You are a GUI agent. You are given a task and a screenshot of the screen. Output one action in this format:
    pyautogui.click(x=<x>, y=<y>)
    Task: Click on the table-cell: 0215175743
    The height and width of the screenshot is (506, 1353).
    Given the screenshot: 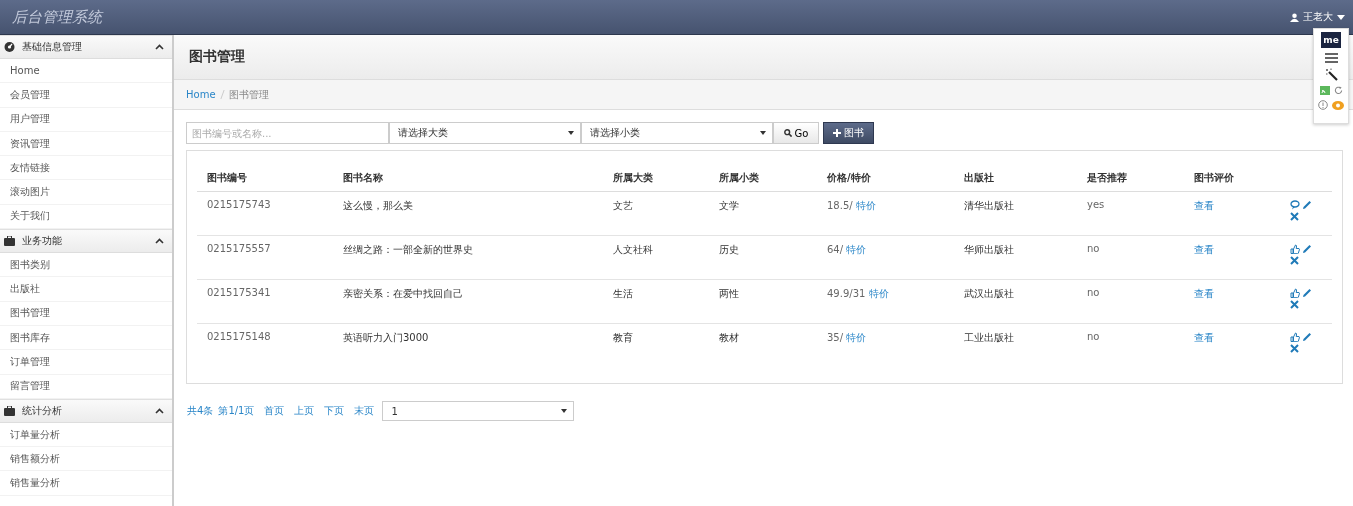 What is the action you would take?
    pyautogui.click(x=239, y=204)
    